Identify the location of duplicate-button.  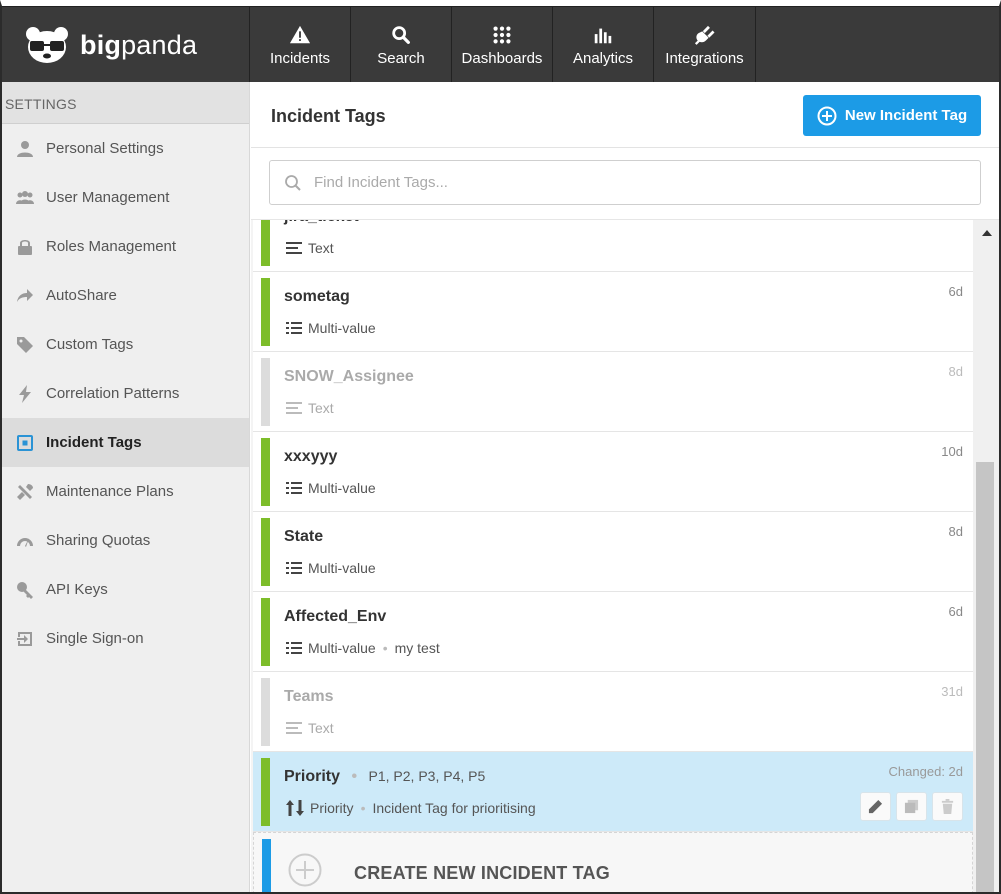
(911, 806).